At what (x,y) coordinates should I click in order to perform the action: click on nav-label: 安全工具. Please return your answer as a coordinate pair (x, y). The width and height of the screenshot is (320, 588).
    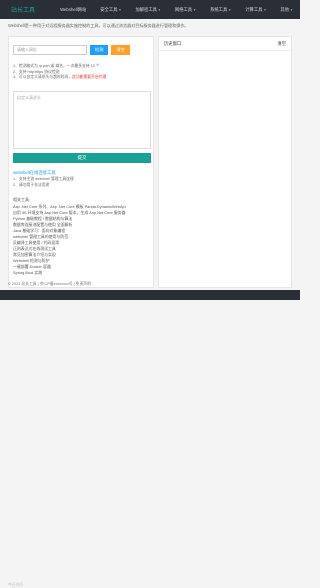
    Looking at the image, I should click on (109, 9).